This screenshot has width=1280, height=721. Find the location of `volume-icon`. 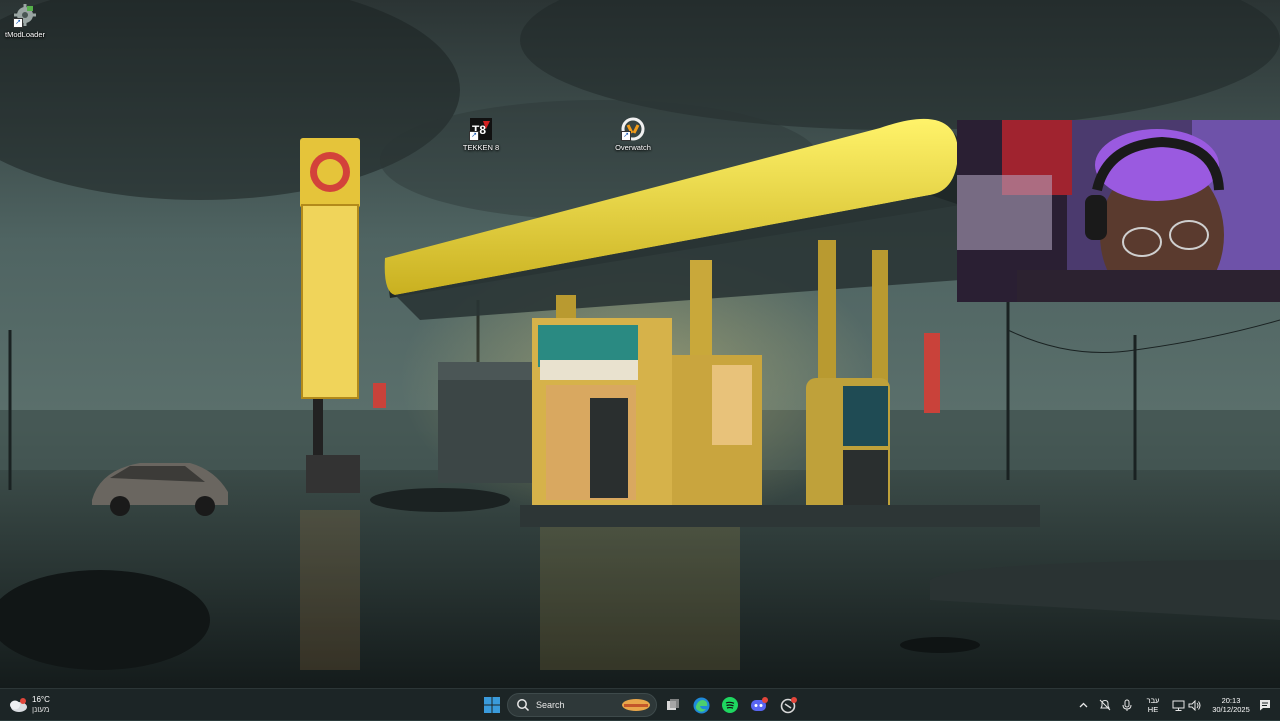

volume-icon is located at coordinates (1194, 705).